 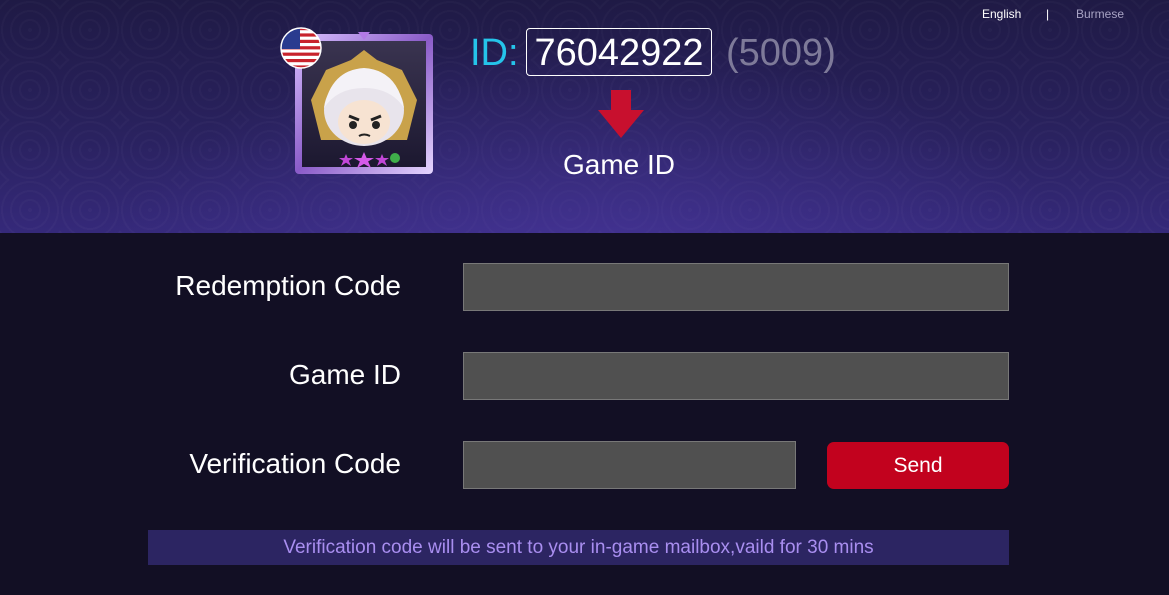 What do you see at coordinates (781, 53) in the screenshot?
I see `player-server-id: (5009)` at bounding box center [781, 53].